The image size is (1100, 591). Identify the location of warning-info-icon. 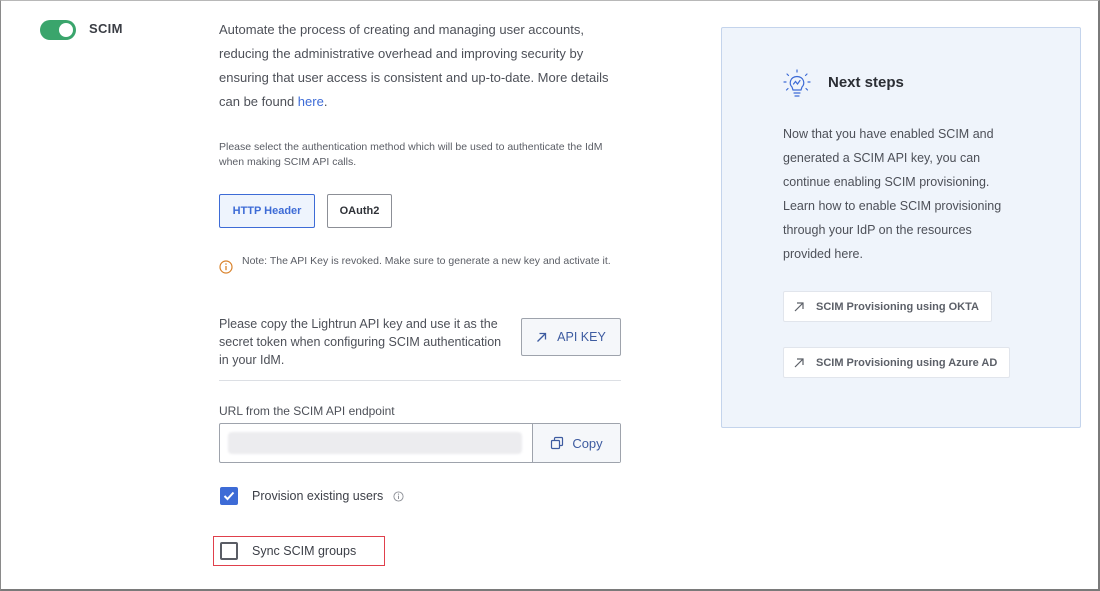
(226, 267).